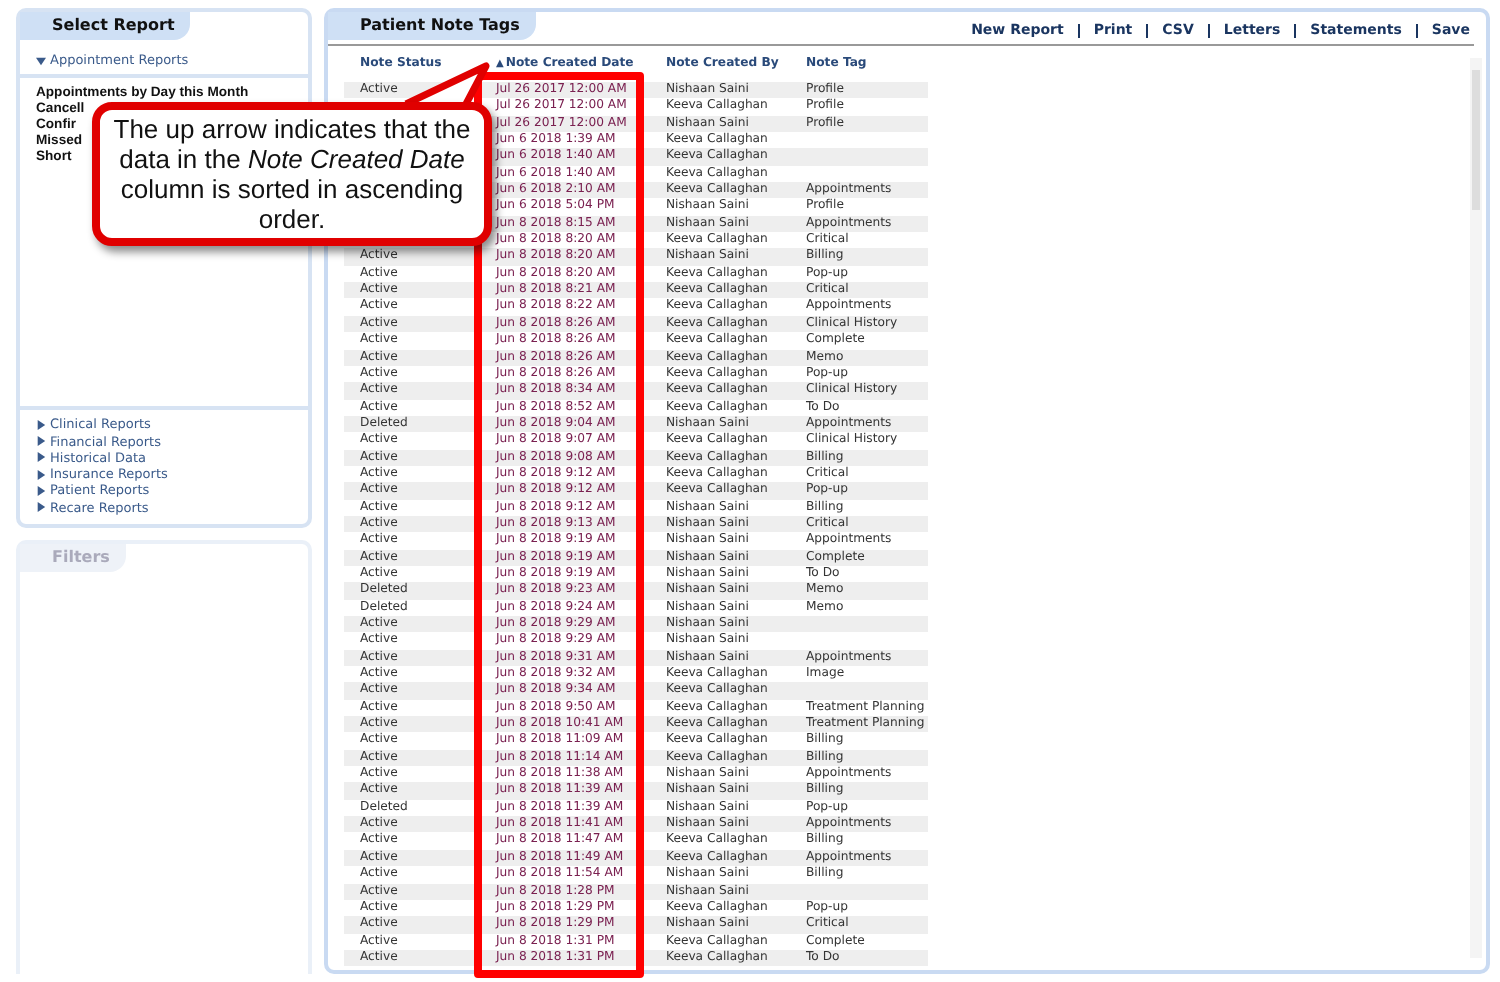 The image size is (1500, 982). Describe the element at coordinates (432, 26) in the screenshot. I see `report-title: Patient Note Tags` at that location.